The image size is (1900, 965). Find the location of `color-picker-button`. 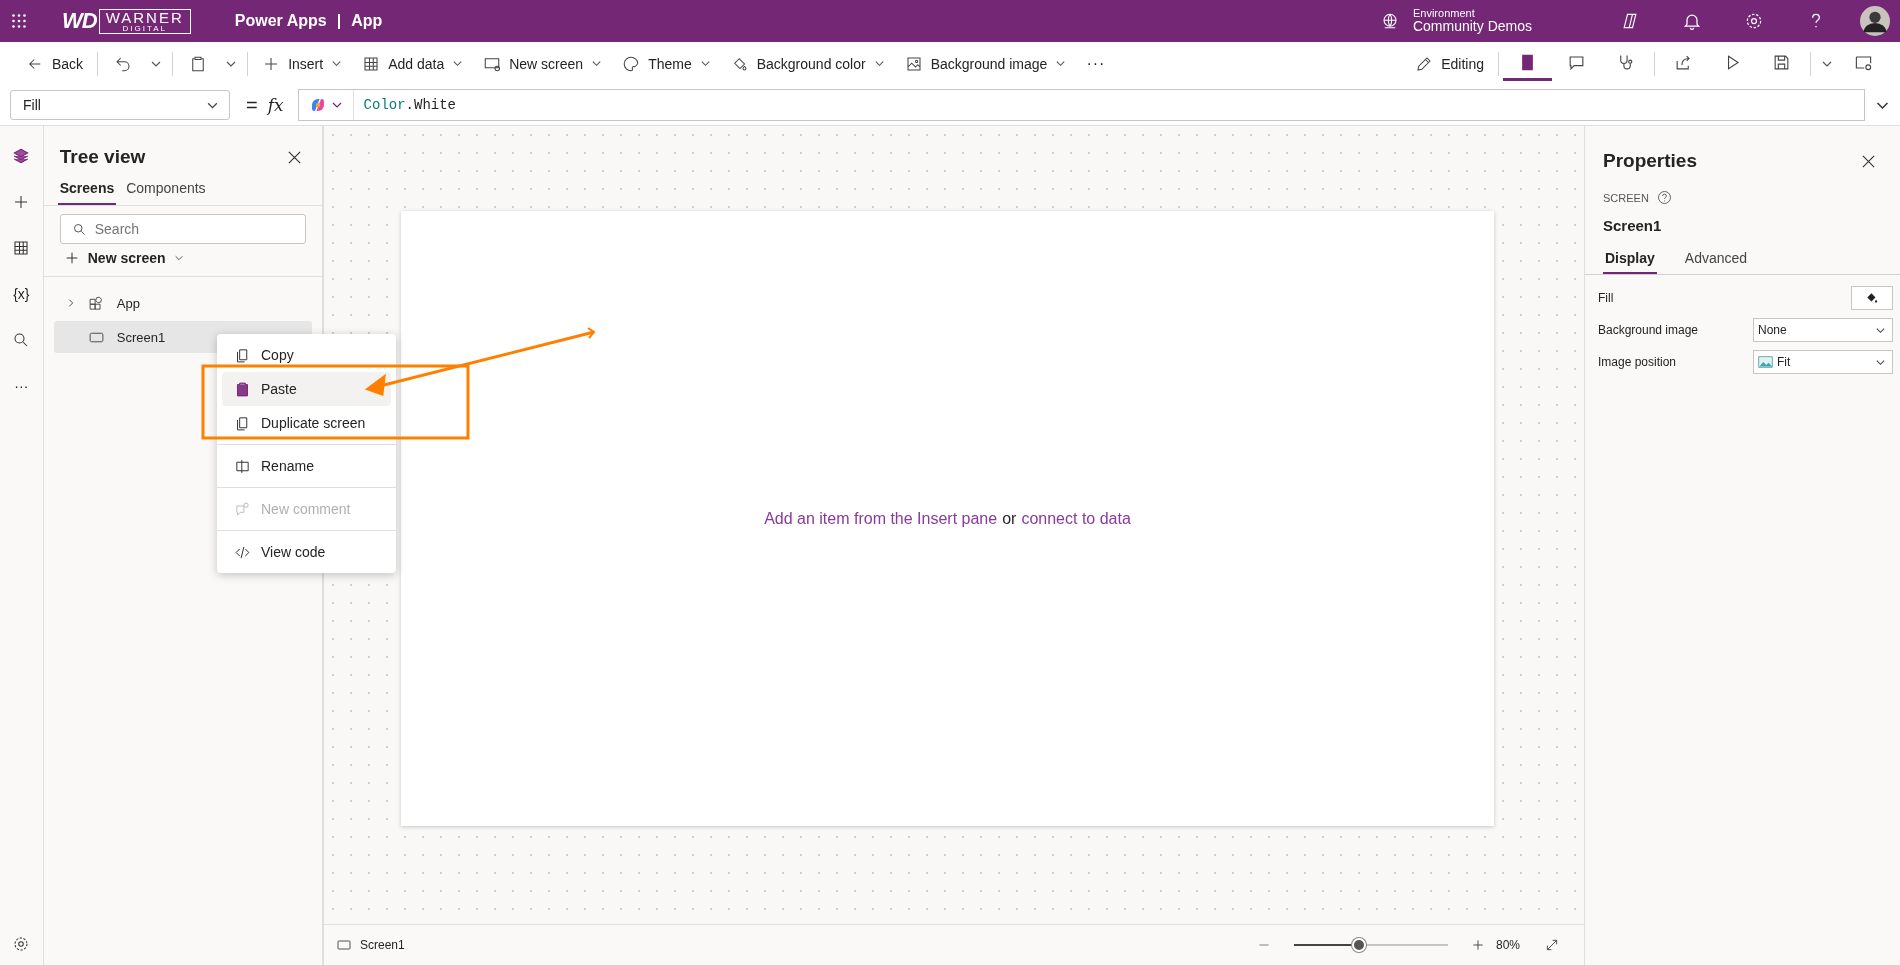

color-picker-button is located at coordinates (1872, 298).